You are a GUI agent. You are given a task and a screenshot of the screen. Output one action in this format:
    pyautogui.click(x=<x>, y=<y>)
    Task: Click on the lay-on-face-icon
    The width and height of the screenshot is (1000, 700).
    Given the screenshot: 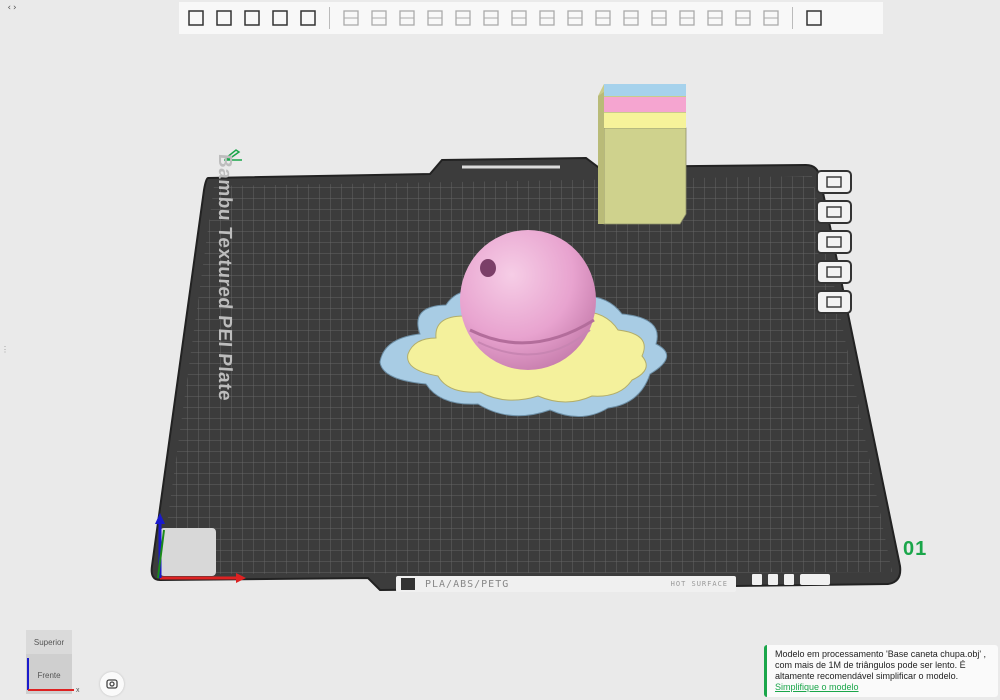 What is the action you would take?
    pyautogui.click(x=435, y=18)
    